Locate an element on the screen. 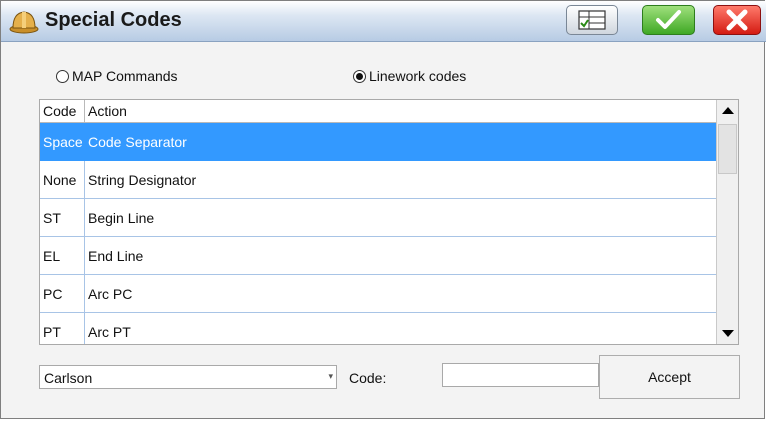 This screenshot has width=767, height=421. code-library-dropdown: Carlson ▾ is located at coordinates (188, 377).